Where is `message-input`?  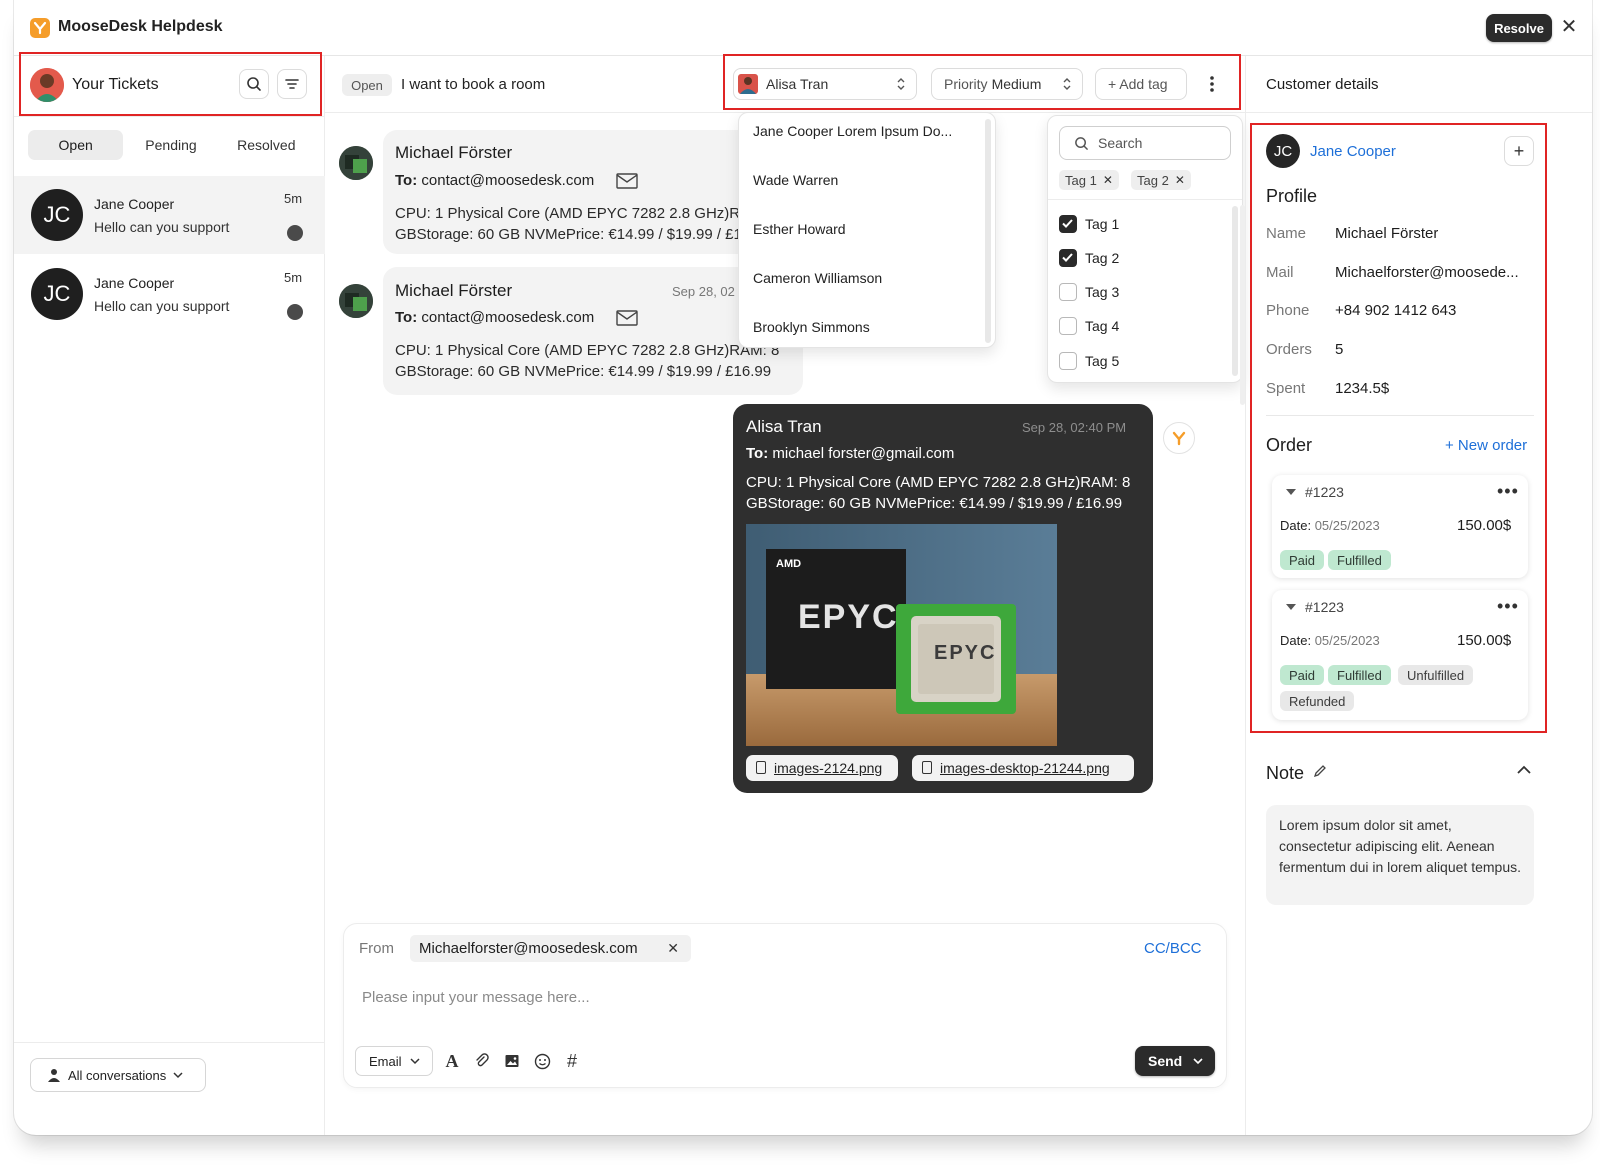
message-input is located at coordinates (662, 997).